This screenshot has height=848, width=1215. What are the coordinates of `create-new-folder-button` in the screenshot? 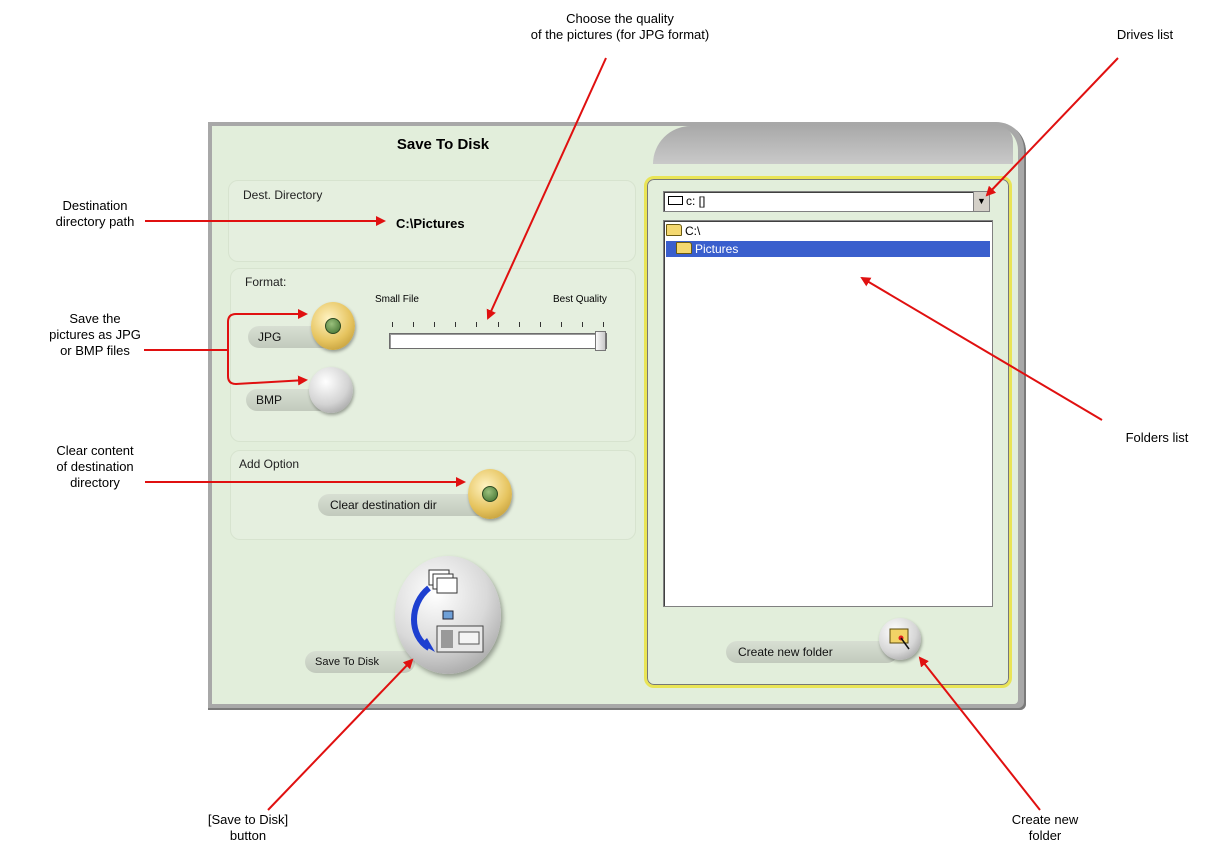 It's located at (900, 639).